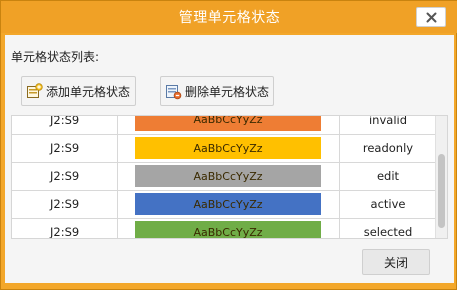 This screenshot has height=290, width=457. I want to click on table-row: J2:S9 AaBbCcYyZz edit, so click(225, 176).